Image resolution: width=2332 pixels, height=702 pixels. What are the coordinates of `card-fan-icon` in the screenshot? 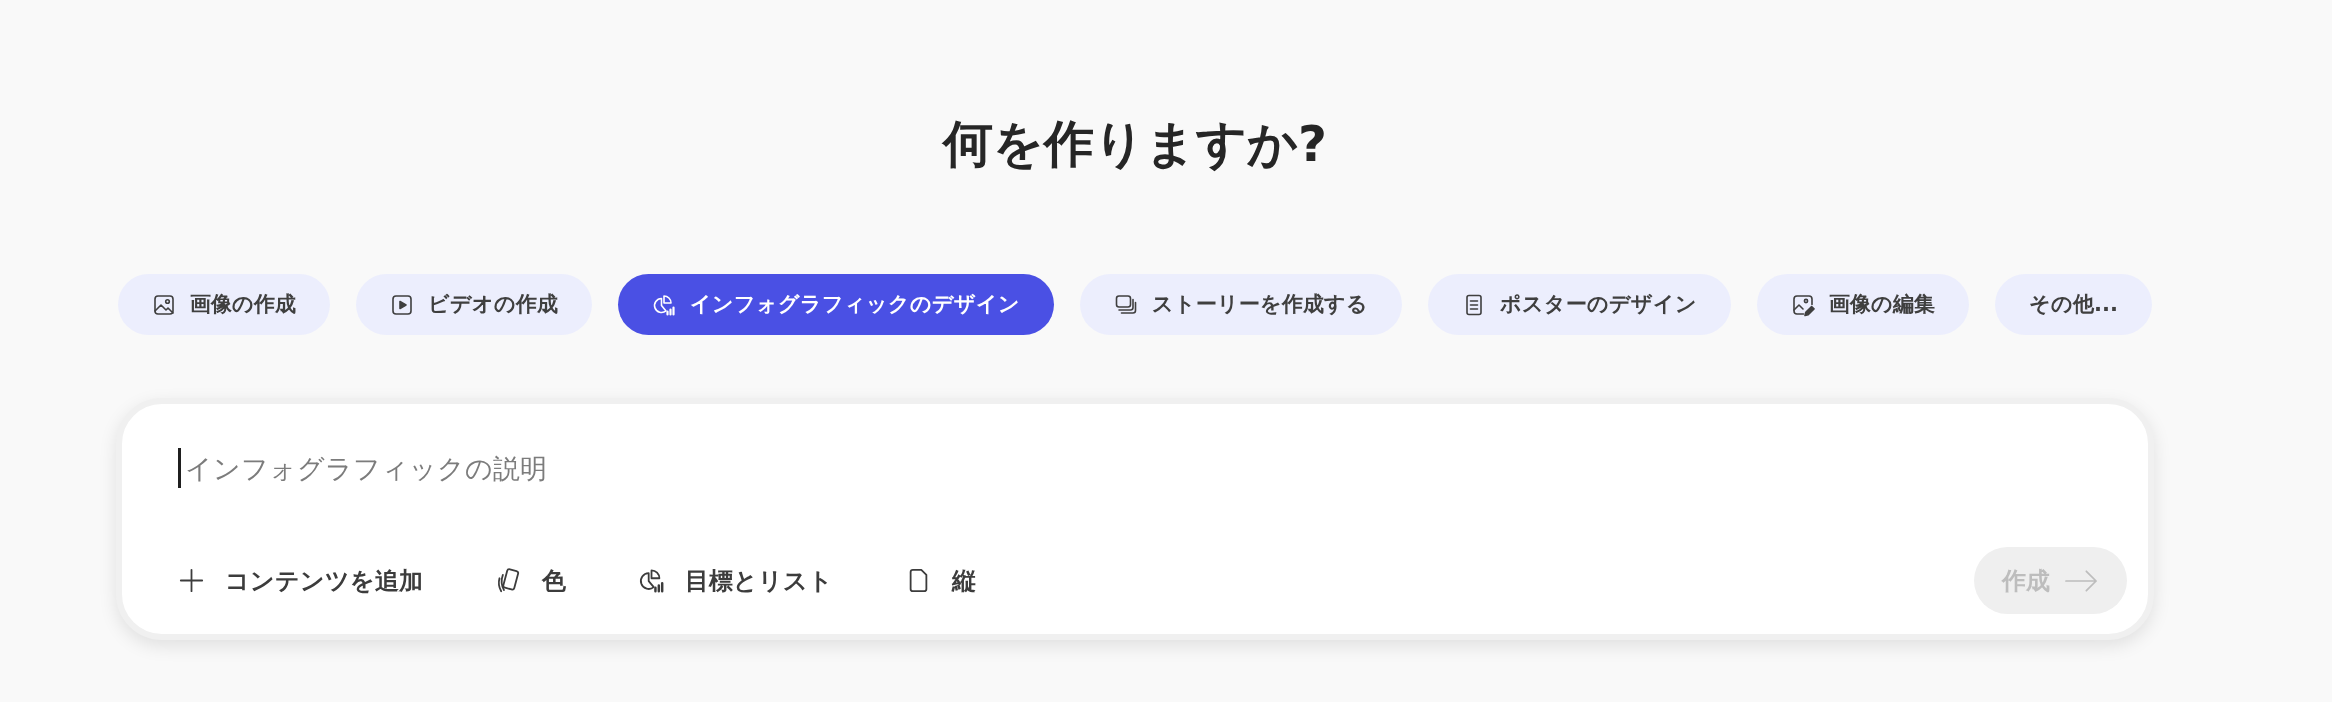 It's located at (508, 580).